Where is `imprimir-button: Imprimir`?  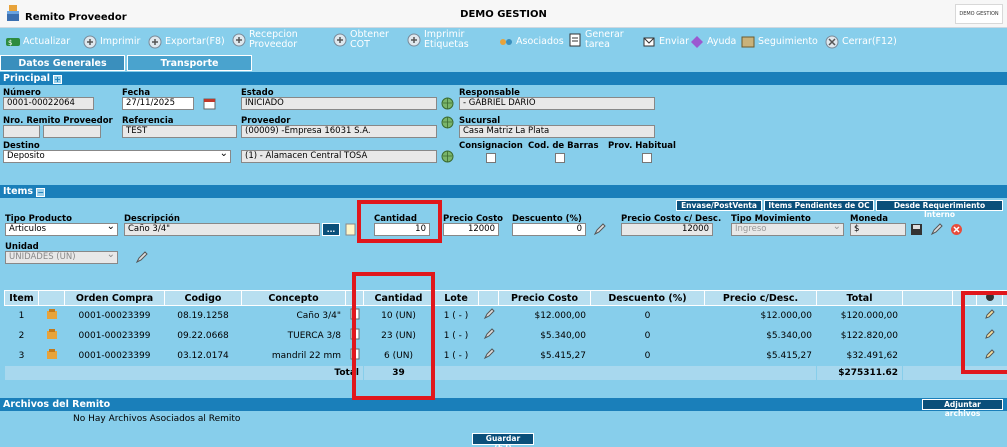
imprimir-button: Imprimir is located at coordinates (111, 42).